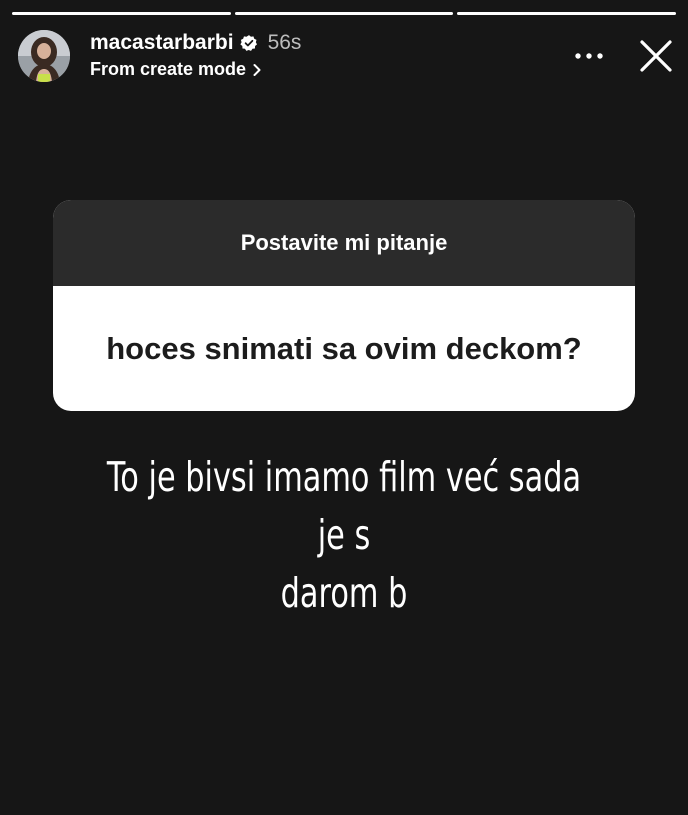 The width and height of the screenshot is (688, 815). What do you see at coordinates (168, 69) in the screenshot?
I see `create-mode-label: From create mode` at bounding box center [168, 69].